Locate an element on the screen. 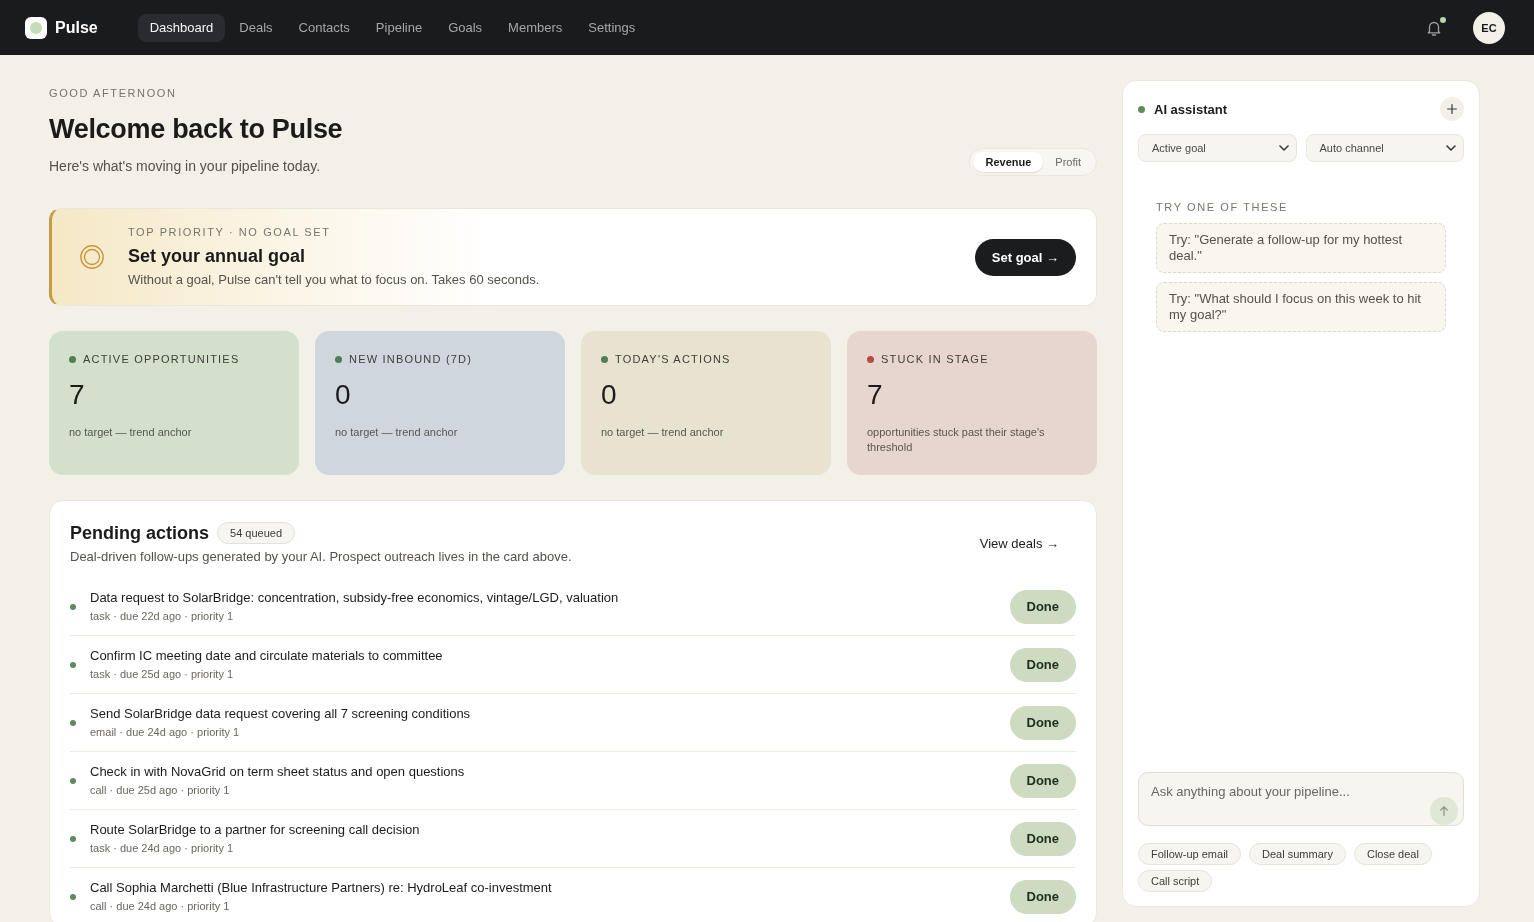 Image resolution: width=1534 pixels, height=922 pixels. suggestion-prompt: Try: "Generate a follow-up for my hottest deal." is located at coordinates (1301, 248).